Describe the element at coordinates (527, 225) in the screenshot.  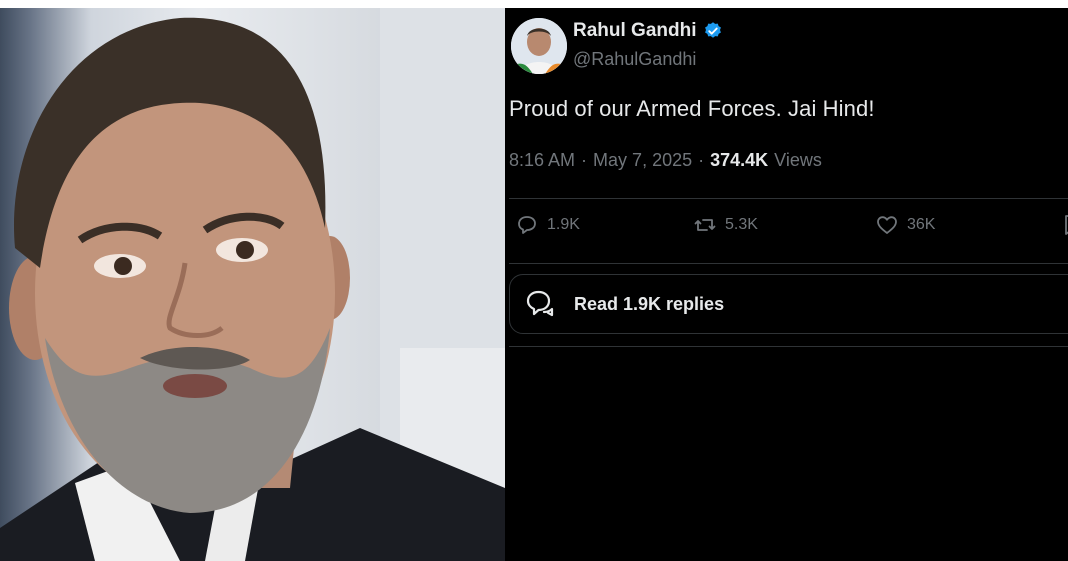
I see `reply-icon` at that location.